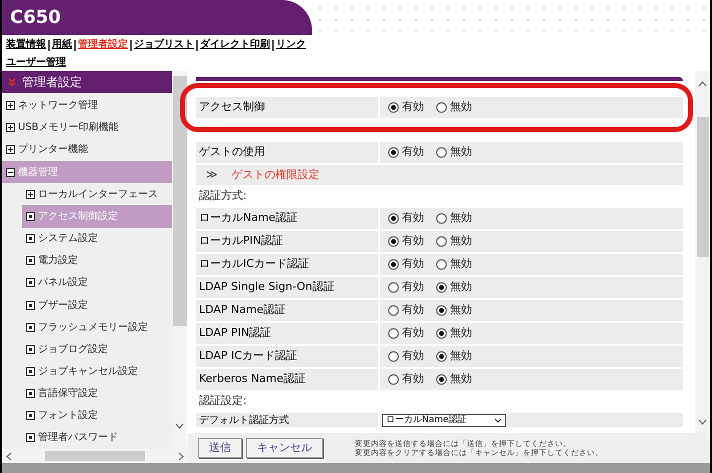  Describe the element at coordinates (702, 84) in the screenshot. I see `scroll-up-icon` at that location.